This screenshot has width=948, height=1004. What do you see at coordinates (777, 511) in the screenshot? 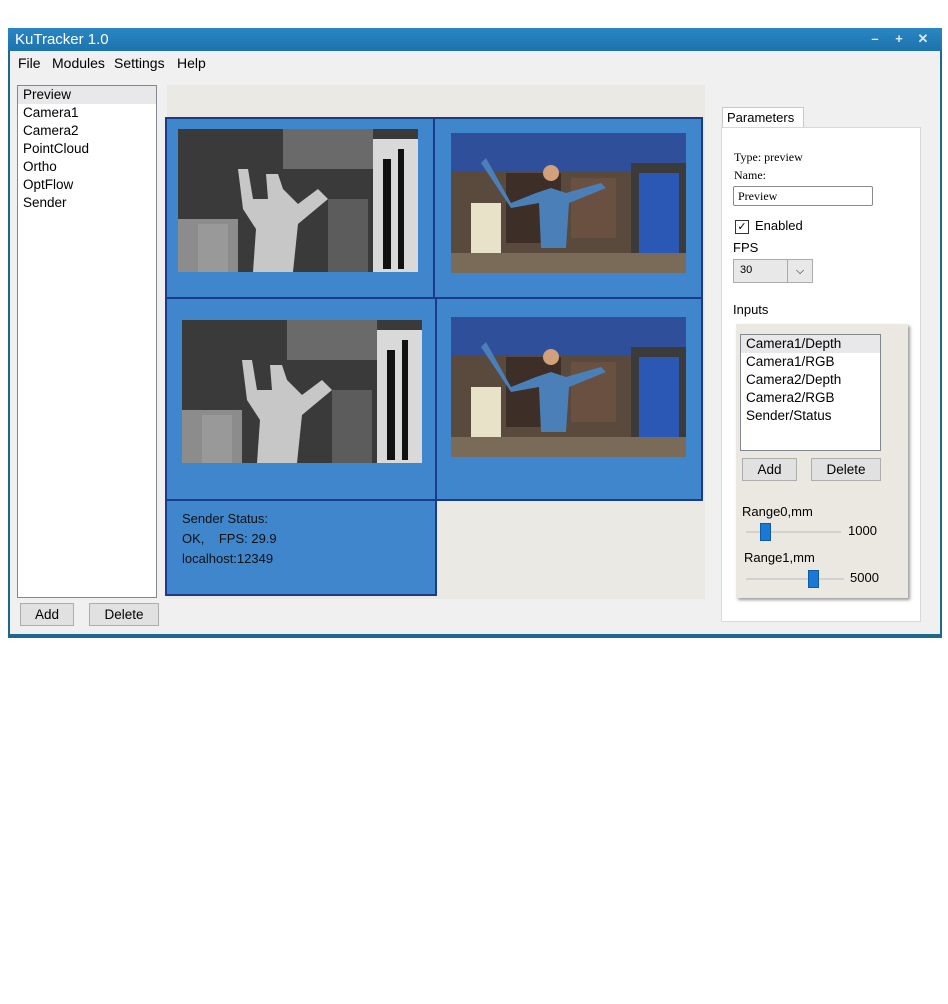
I see `range0-label: Range0,mm` at bounding box center [777, 511].